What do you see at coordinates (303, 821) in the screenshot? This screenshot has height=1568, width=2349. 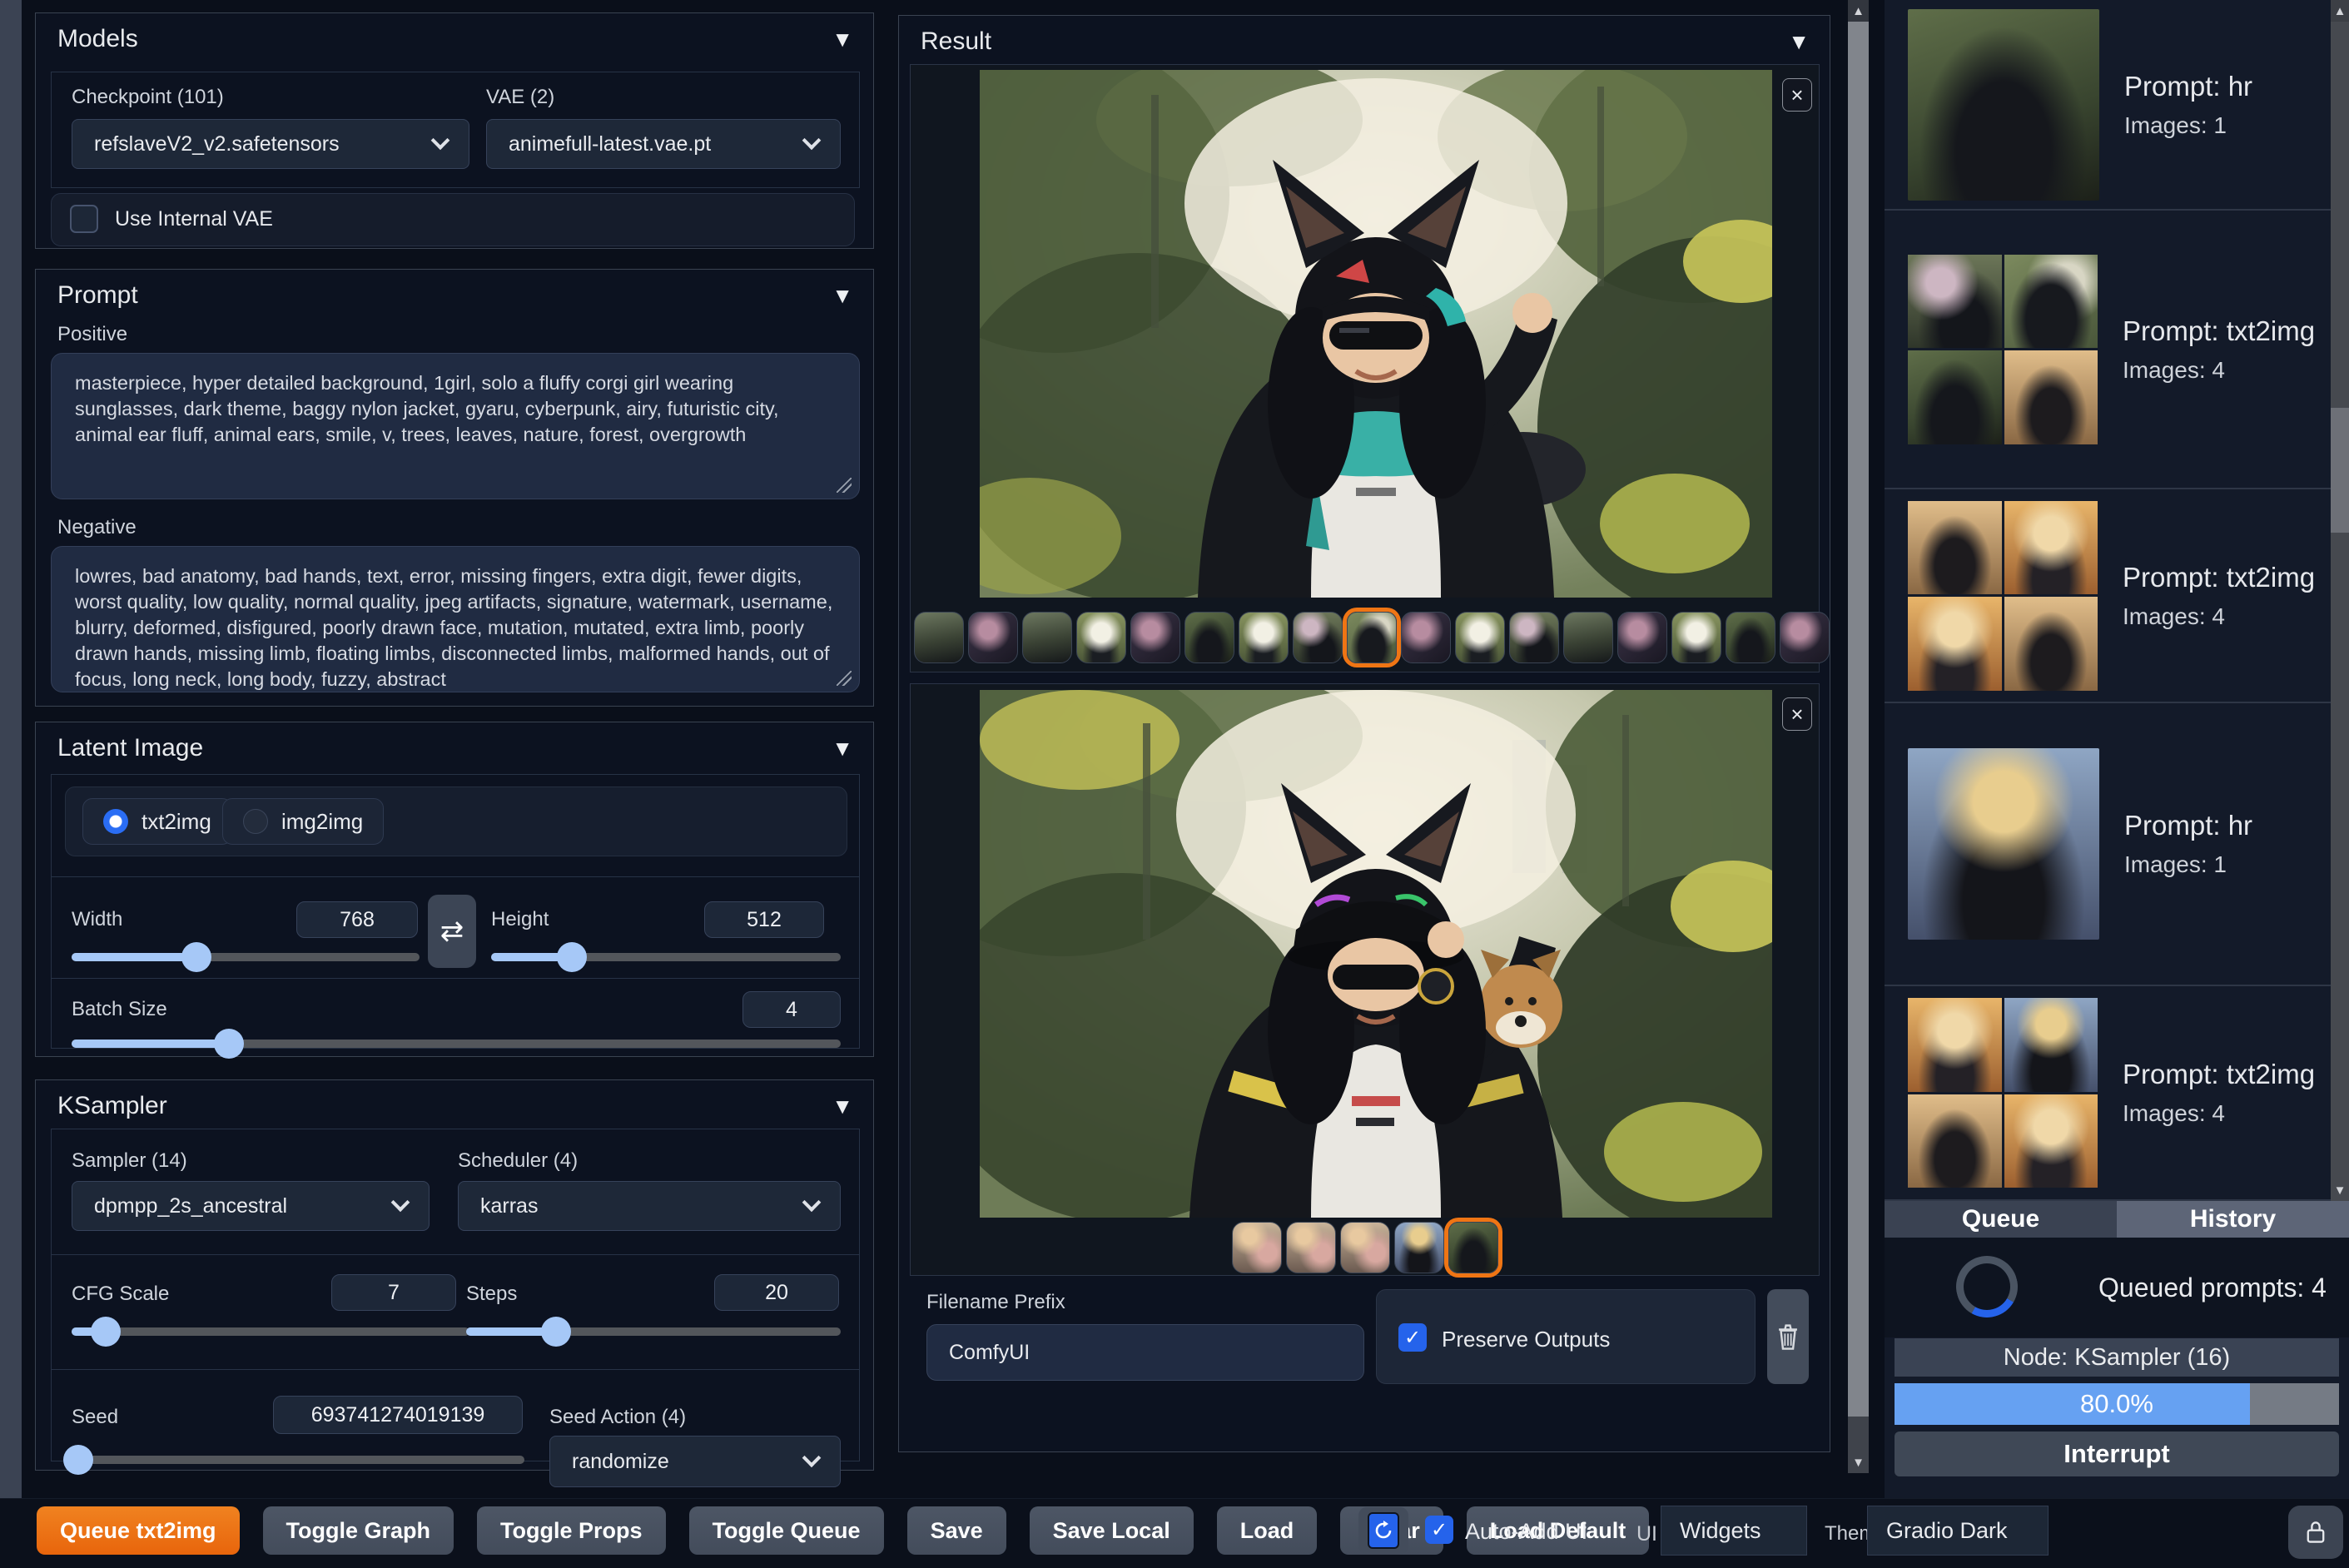 I see `mode-img2img-radio: img2img` at bounding box center [303, 821].